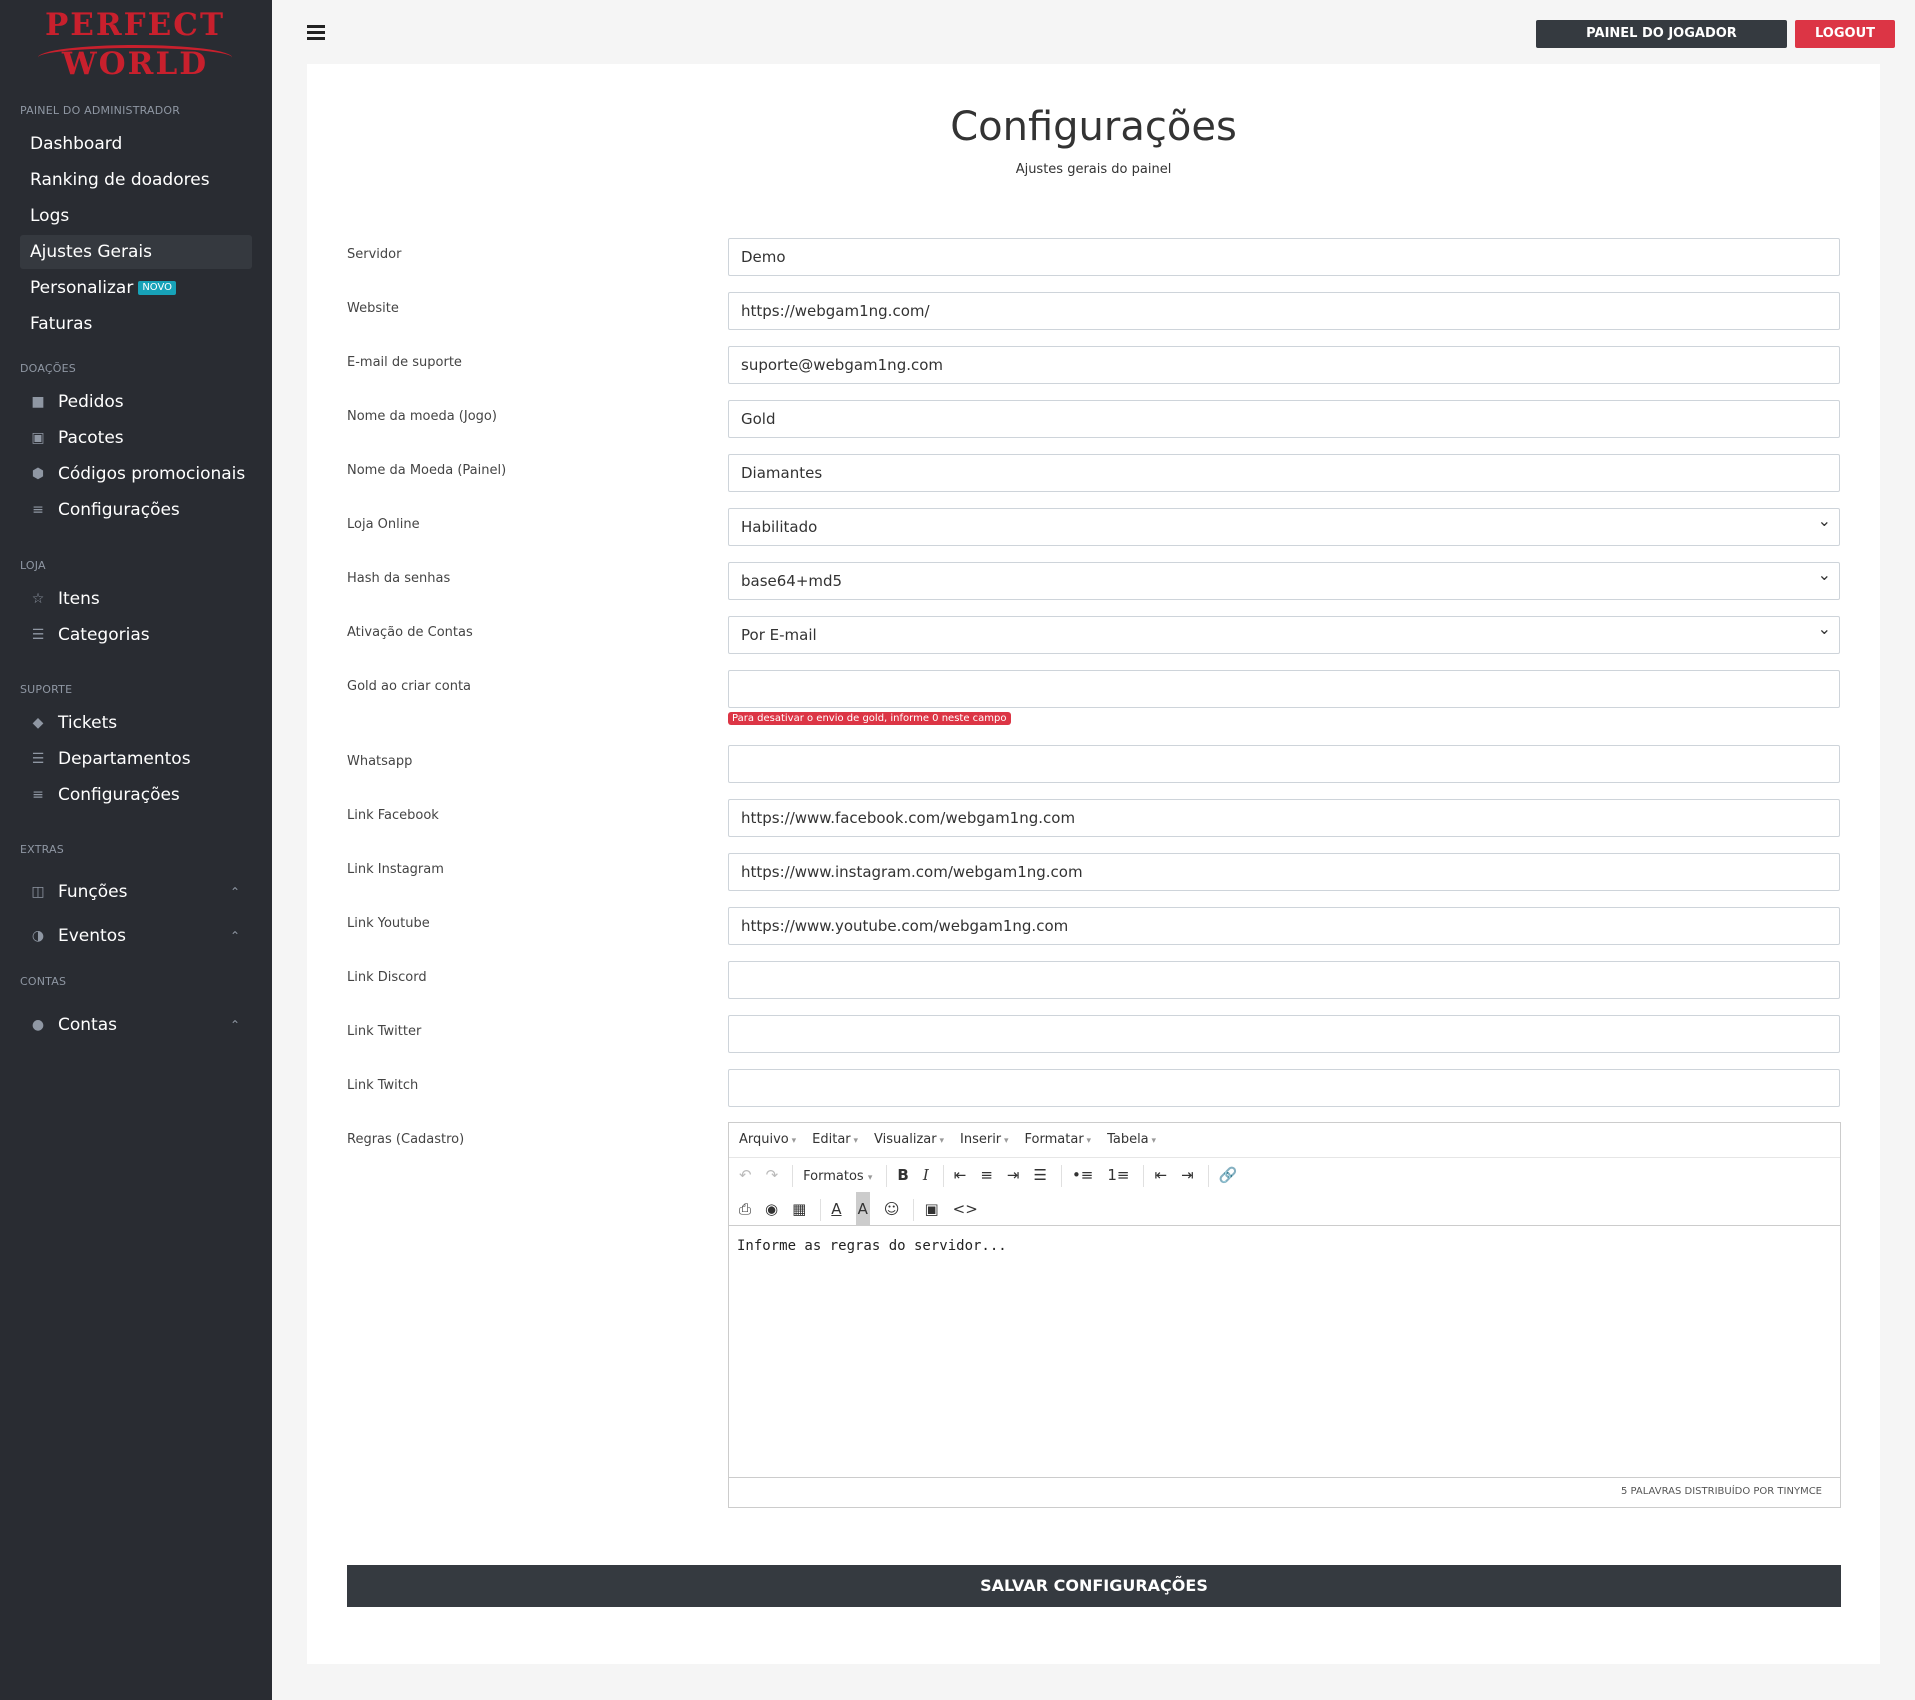 This screenshot has height=1700, width=1915. What do you see at coordinates (136, 180) in the screenshot?
I see `sidebar-item-ranking: Ranking de doadores` at bounding box center [136, 180].